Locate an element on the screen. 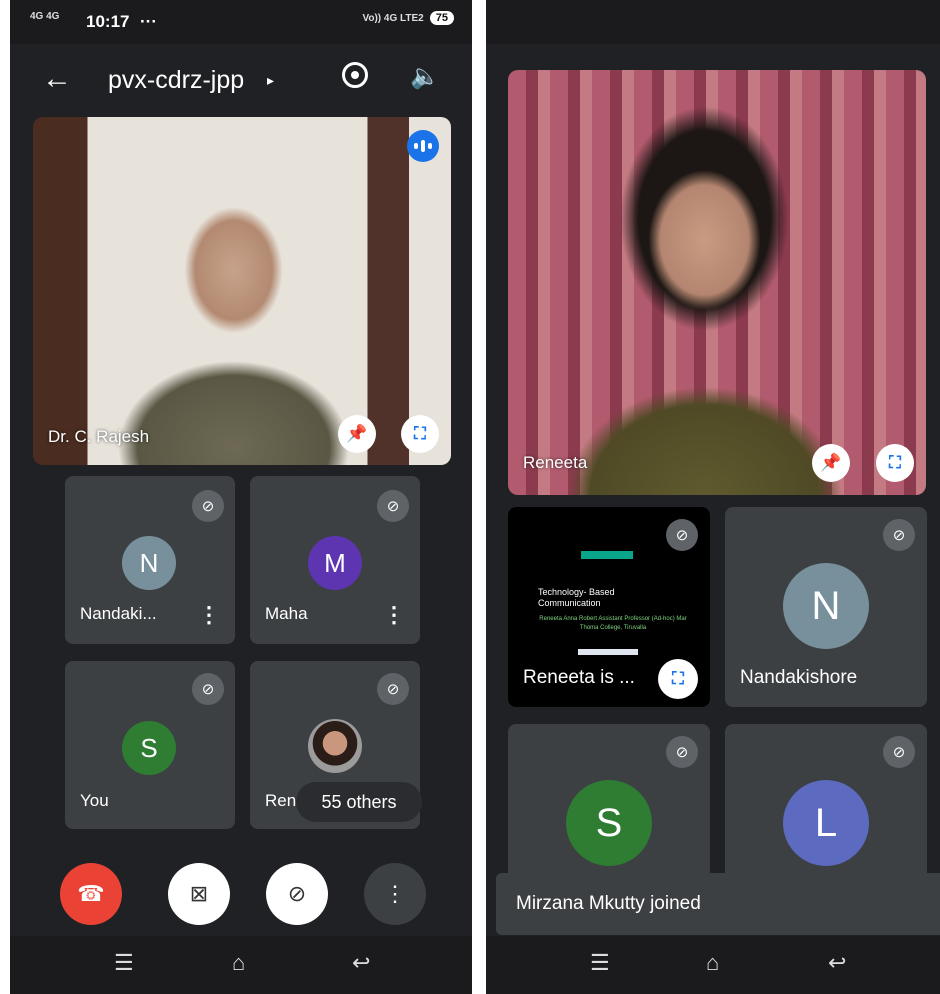 The image size is (940, 994). avatar-photo is located at coordinates (335, 746).